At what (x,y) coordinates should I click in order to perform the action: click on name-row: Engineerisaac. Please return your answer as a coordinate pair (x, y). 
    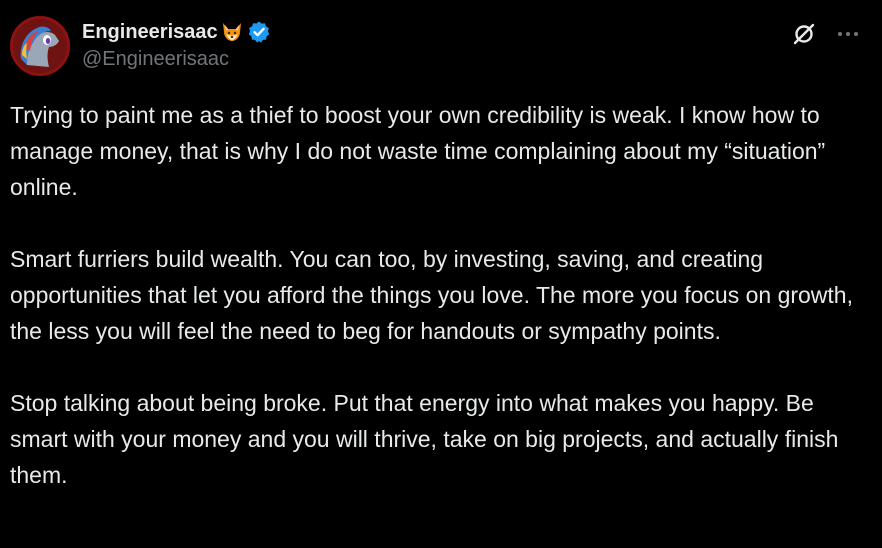
    Looking at the image, I should click on (176, 32).